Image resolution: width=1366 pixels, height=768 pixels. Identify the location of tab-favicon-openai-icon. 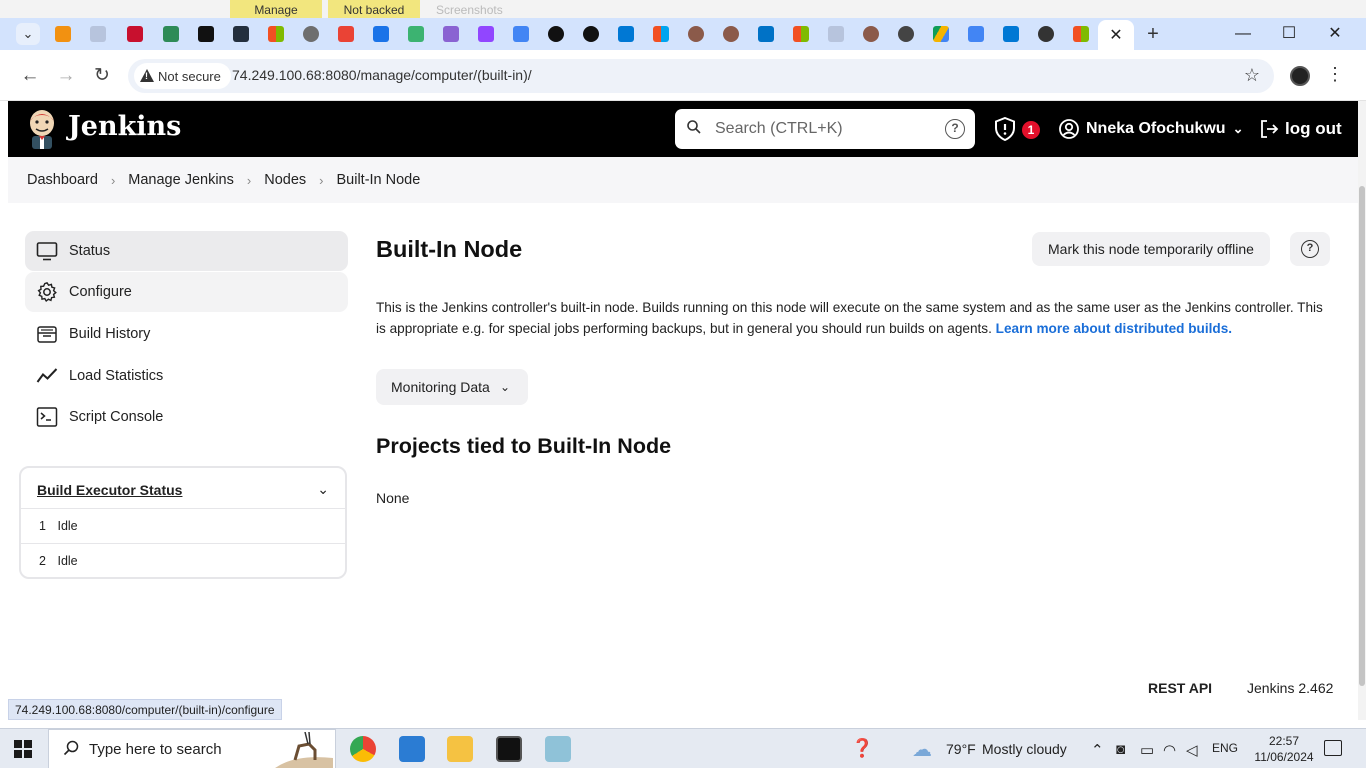
(1046, 34).